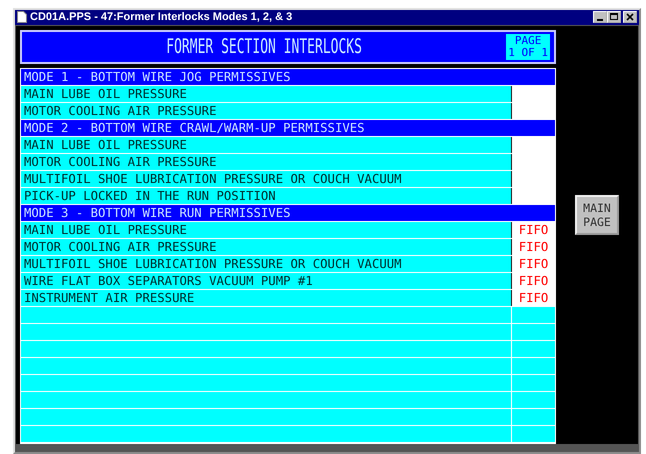 Image resolution: width=646 pixels, height=454 pixels. I want to click on interlock-label: INSTRUMENT AIR PRESSURE, so click(109, 298).